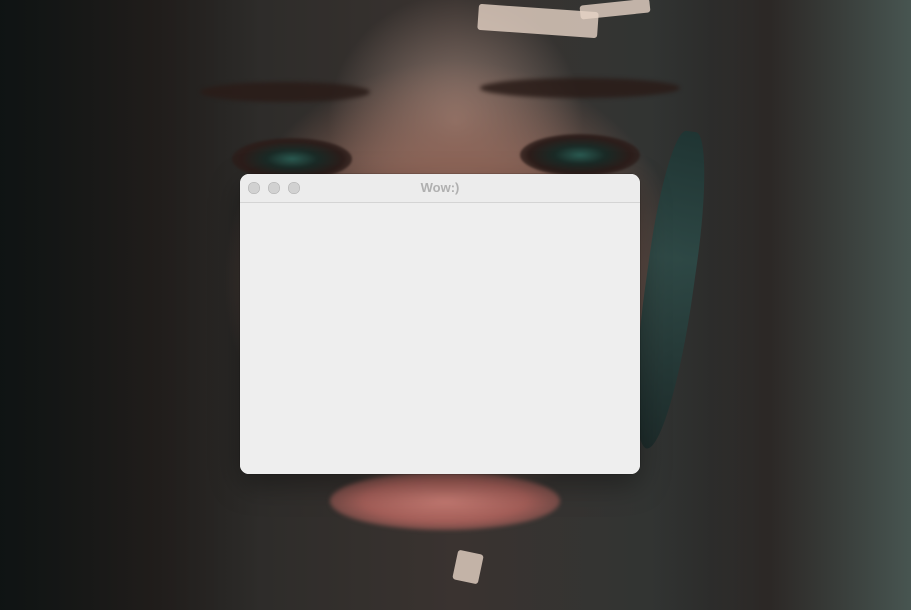  What do you see at coordinates (285, 92) in the screenshot?
I see `wallpaper-left-brow` at bounding box center [285, 92].